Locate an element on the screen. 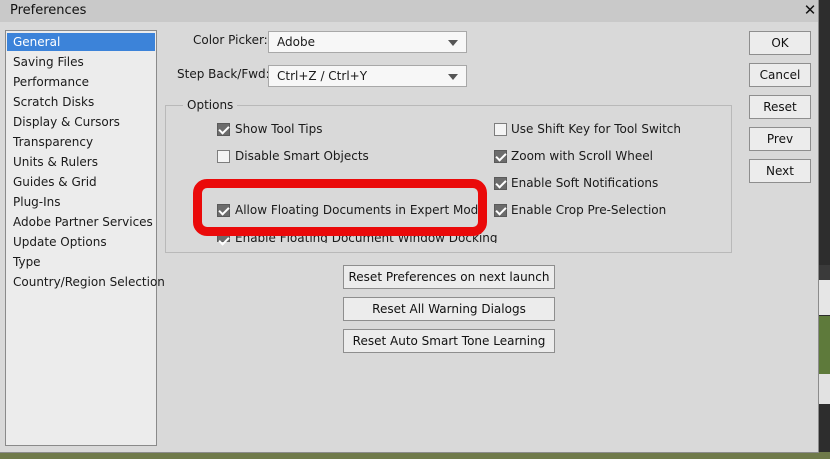 The image size is (830, 459). use-shift-key-label: Use Shift Key for Tool Switch is located at coordinates (596, 129).